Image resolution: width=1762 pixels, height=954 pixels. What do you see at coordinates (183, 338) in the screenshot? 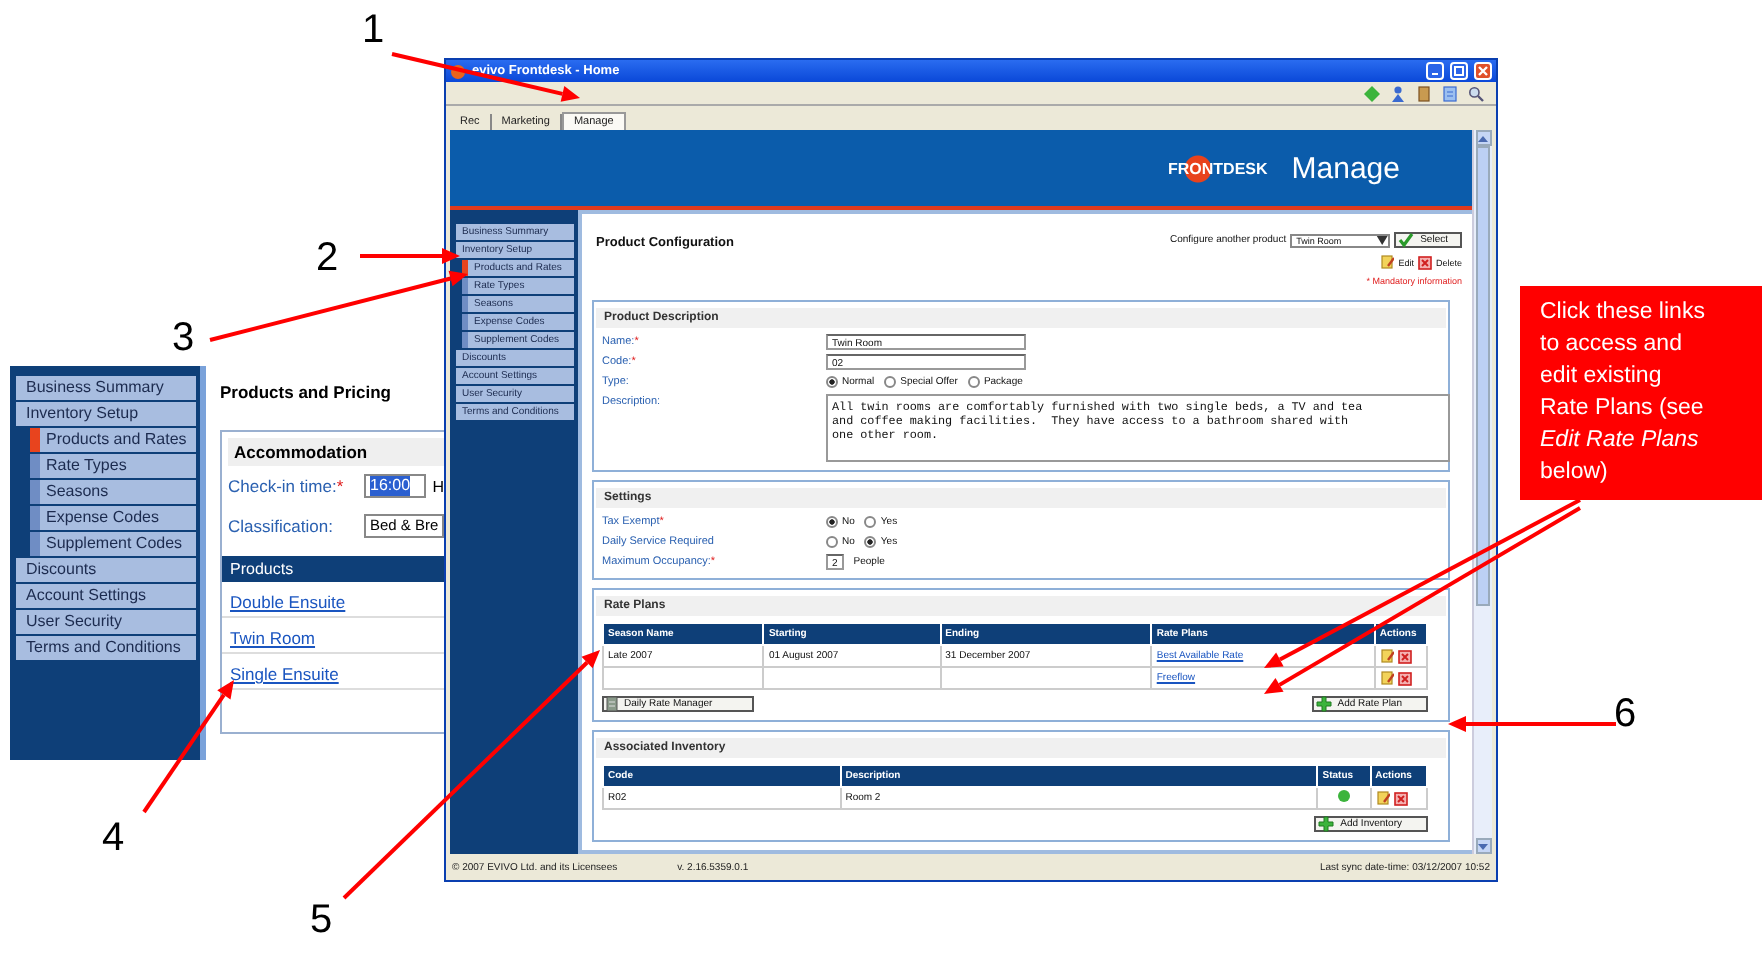
I see `step-number: 3` at bounding box center [183, 338].